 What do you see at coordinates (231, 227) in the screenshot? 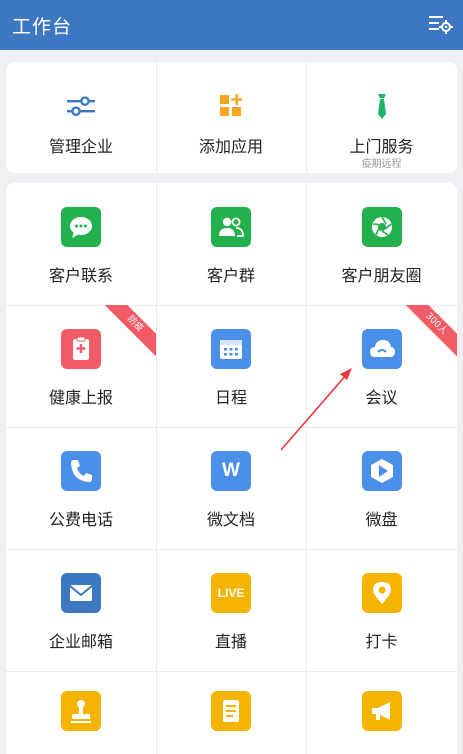
I see `group-icon` at bounding box center [231, 227].